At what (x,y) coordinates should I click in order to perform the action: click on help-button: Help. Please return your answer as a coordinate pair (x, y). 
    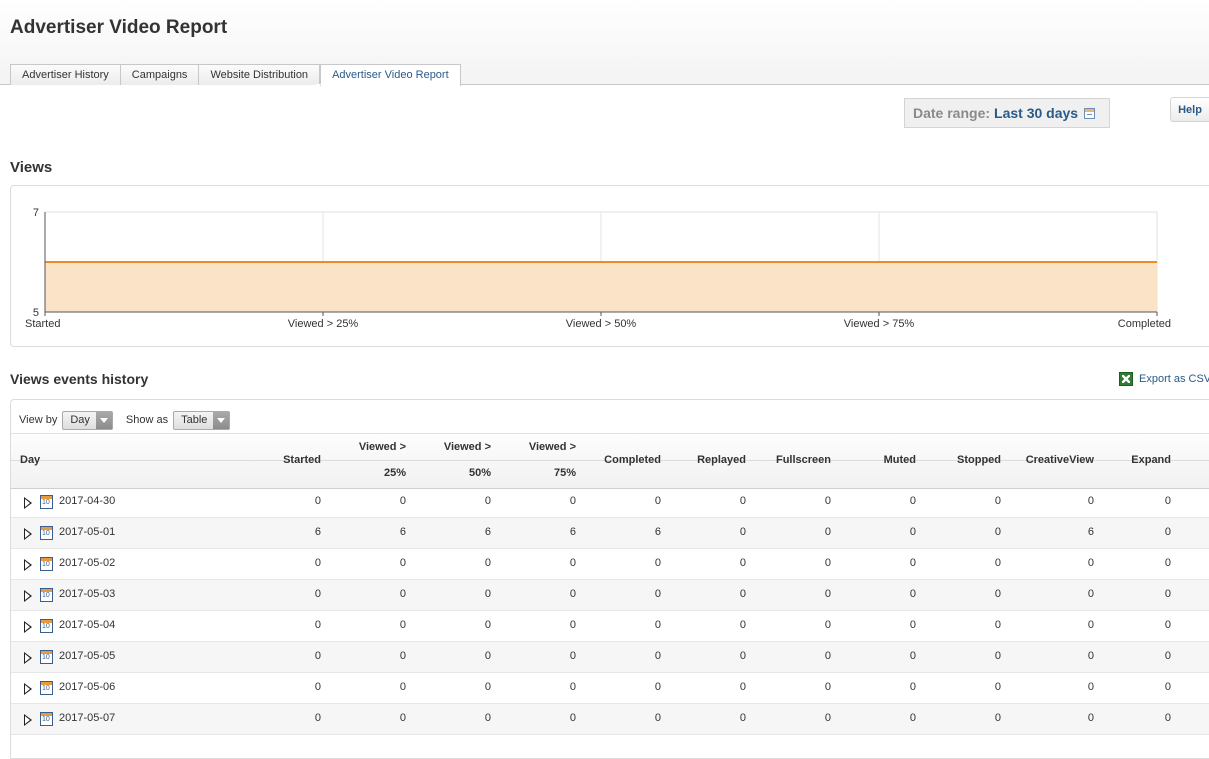
    Looking at the image, I should click on (1189, 109).